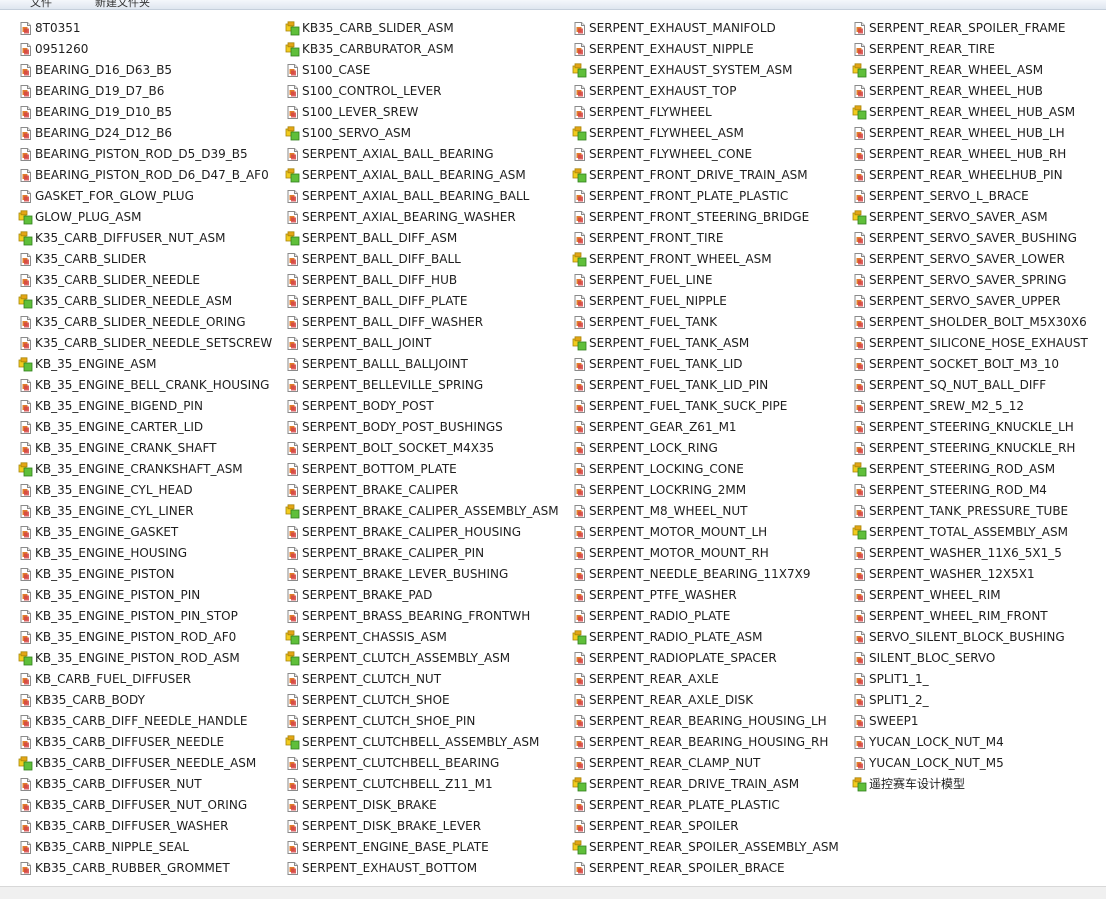 The width and height of the screenshot is (1106, 899). I want to click on file-item: SERPENT_BODY_POST, so click(362, 406).